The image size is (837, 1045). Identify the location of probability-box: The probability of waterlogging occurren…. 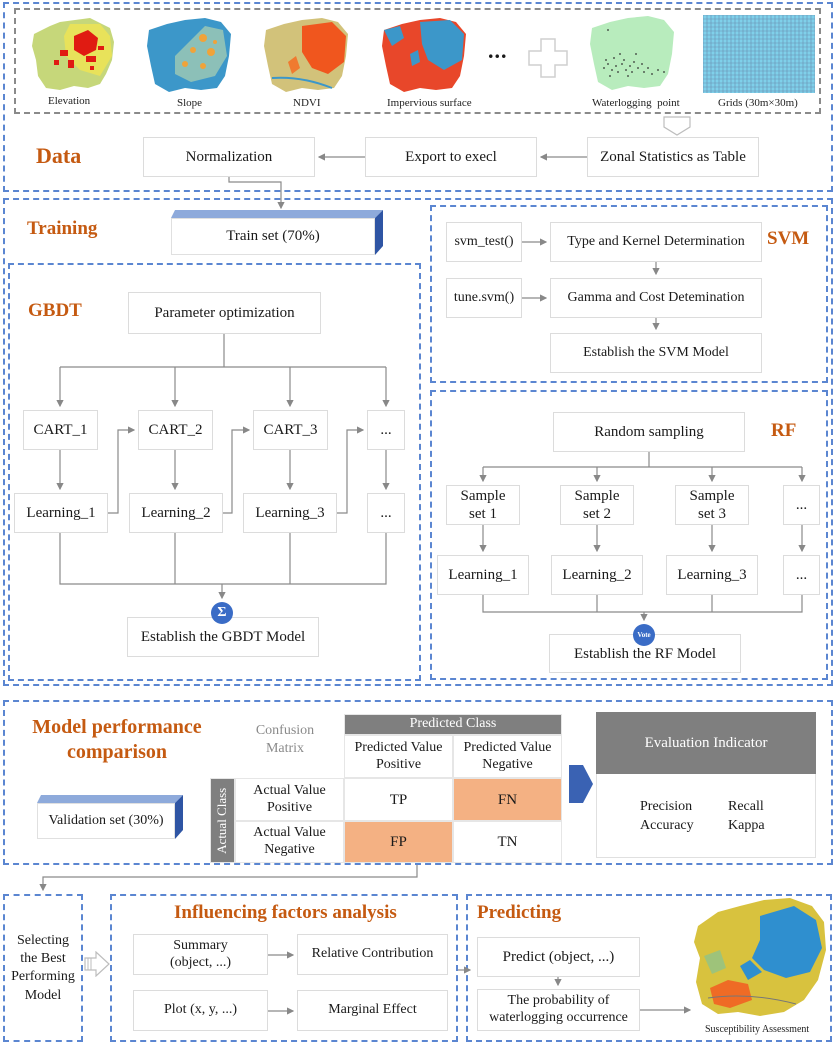
(558, 1010).